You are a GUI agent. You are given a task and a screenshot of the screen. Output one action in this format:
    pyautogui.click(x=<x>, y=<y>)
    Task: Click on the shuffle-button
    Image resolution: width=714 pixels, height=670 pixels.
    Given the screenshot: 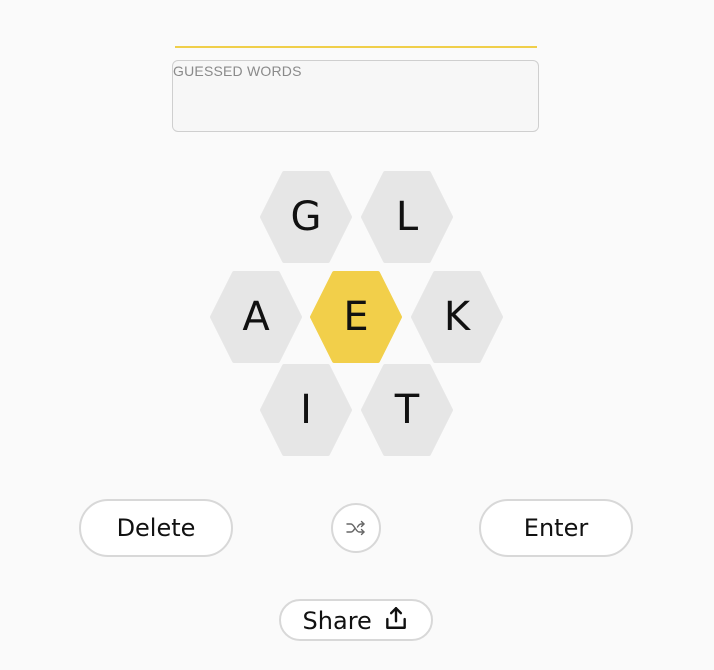 What is the action you would take?
    pyautogui.click(x=356, y=528)
    